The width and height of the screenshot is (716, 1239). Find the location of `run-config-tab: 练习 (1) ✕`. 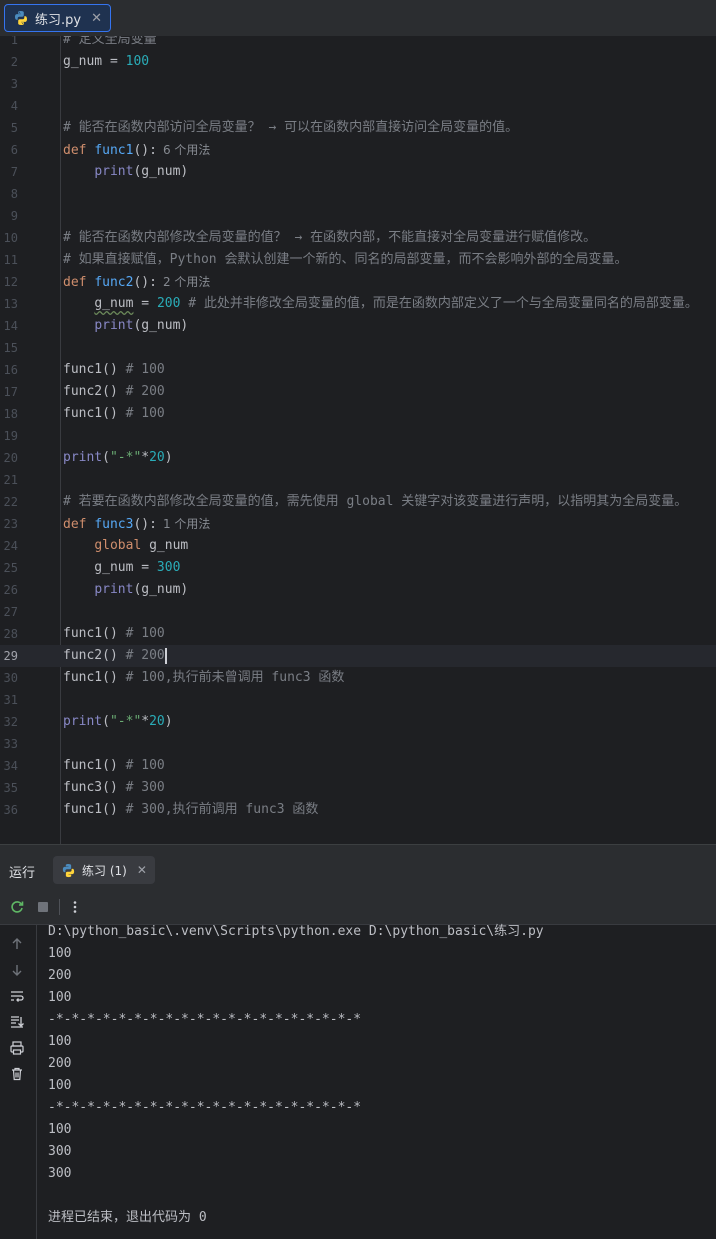

run-config-tab: 练习 (1) ✕ is located at coordinates (104, 870).